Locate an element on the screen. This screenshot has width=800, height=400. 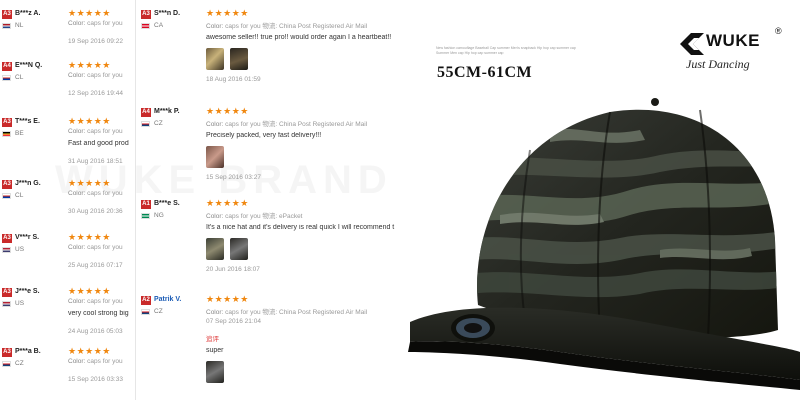
review-text: Precisely packed, very fast delivery!!! is located at coordinates (264, 135).